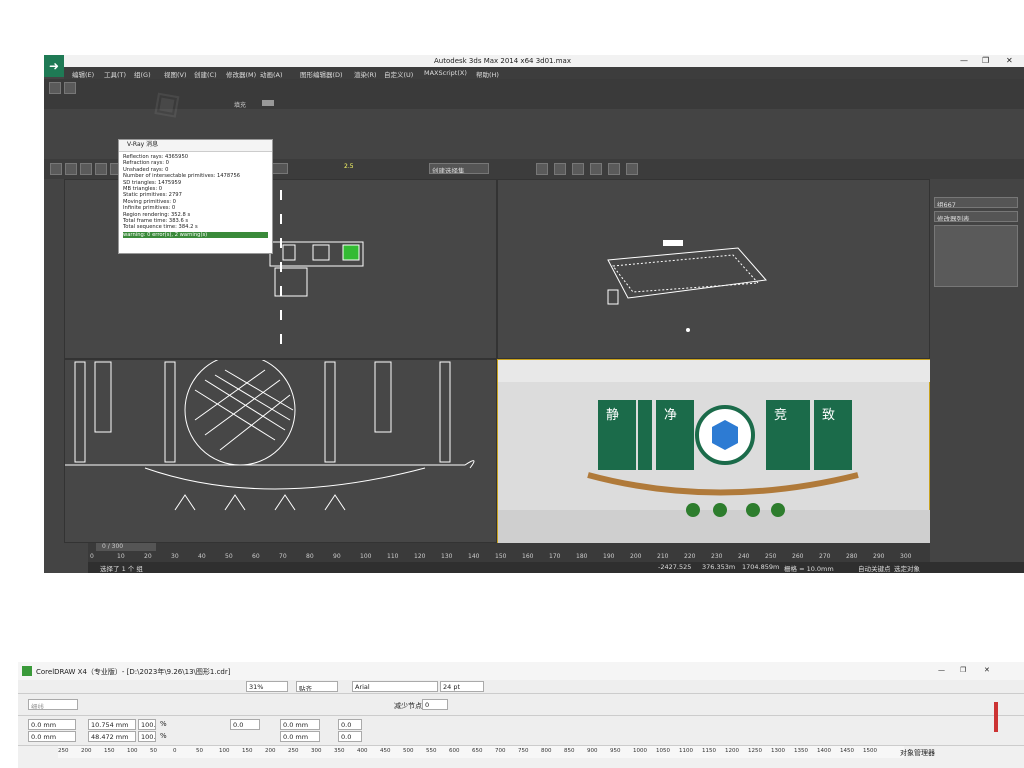  Describe the element at coordinates (976, 216) in the screenshot. I see `modifier-list: 修改器列表` at that location.